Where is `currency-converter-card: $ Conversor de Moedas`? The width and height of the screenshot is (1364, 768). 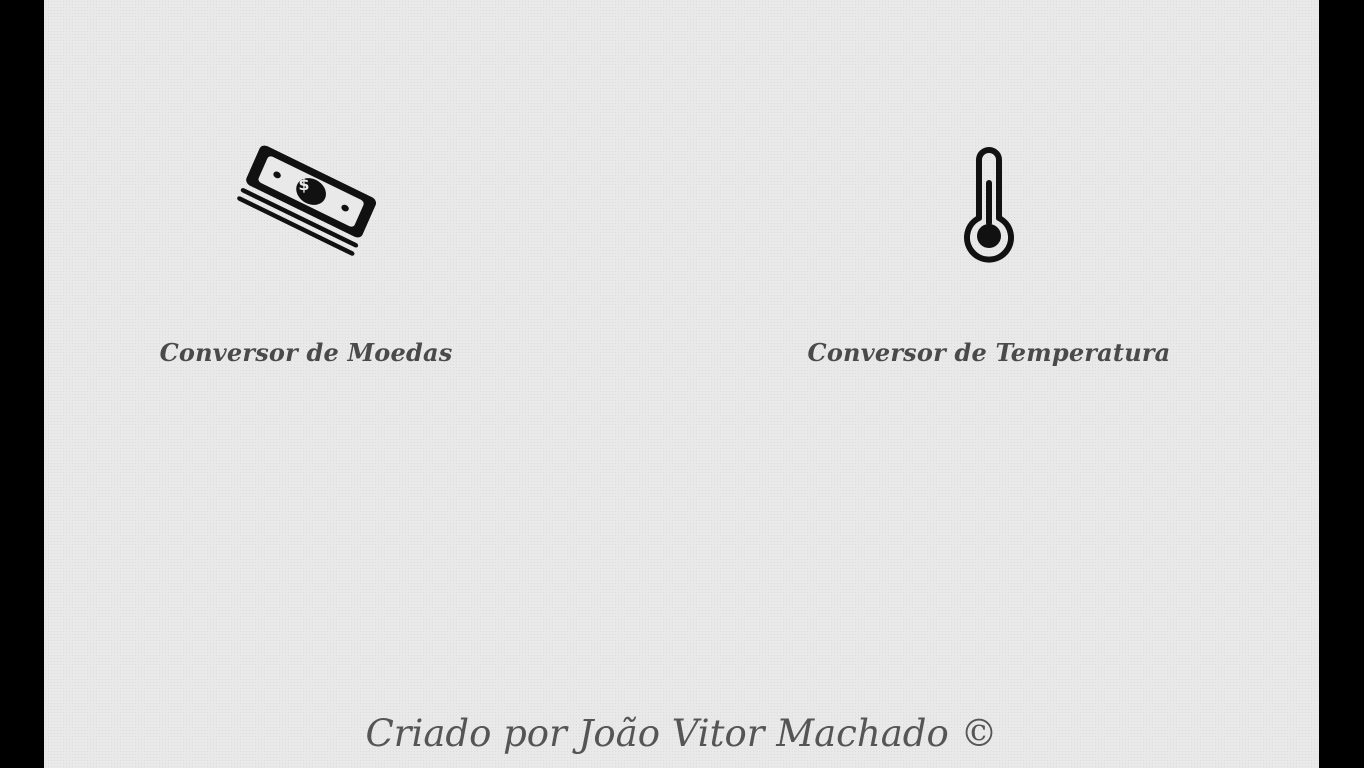
currency-converter-card: $ Conversor de Moedas is located at coordinates (306, 253).